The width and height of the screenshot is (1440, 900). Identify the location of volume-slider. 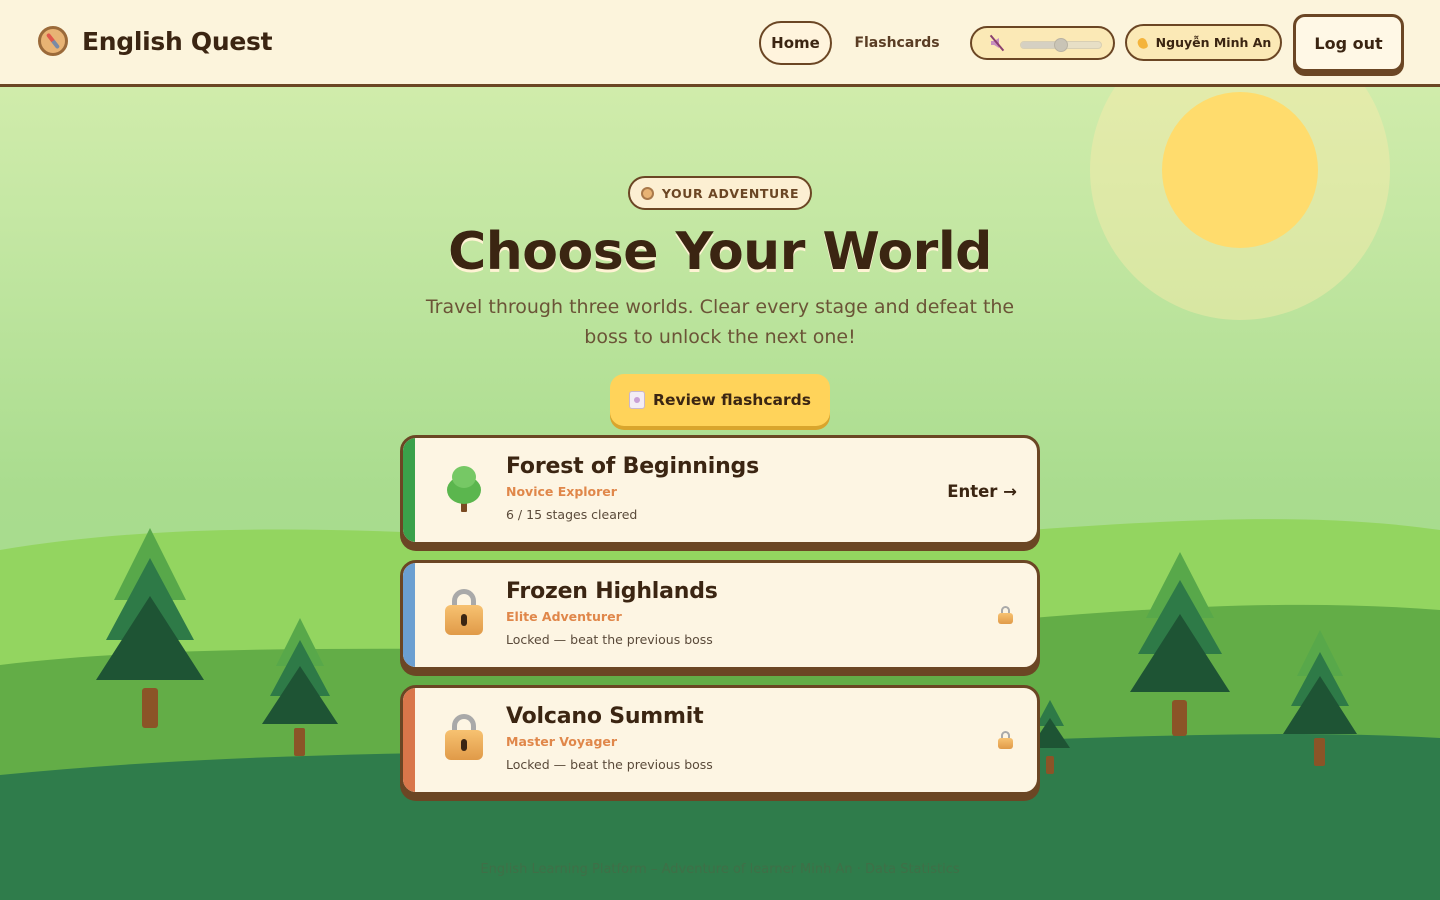
(1061, 45).